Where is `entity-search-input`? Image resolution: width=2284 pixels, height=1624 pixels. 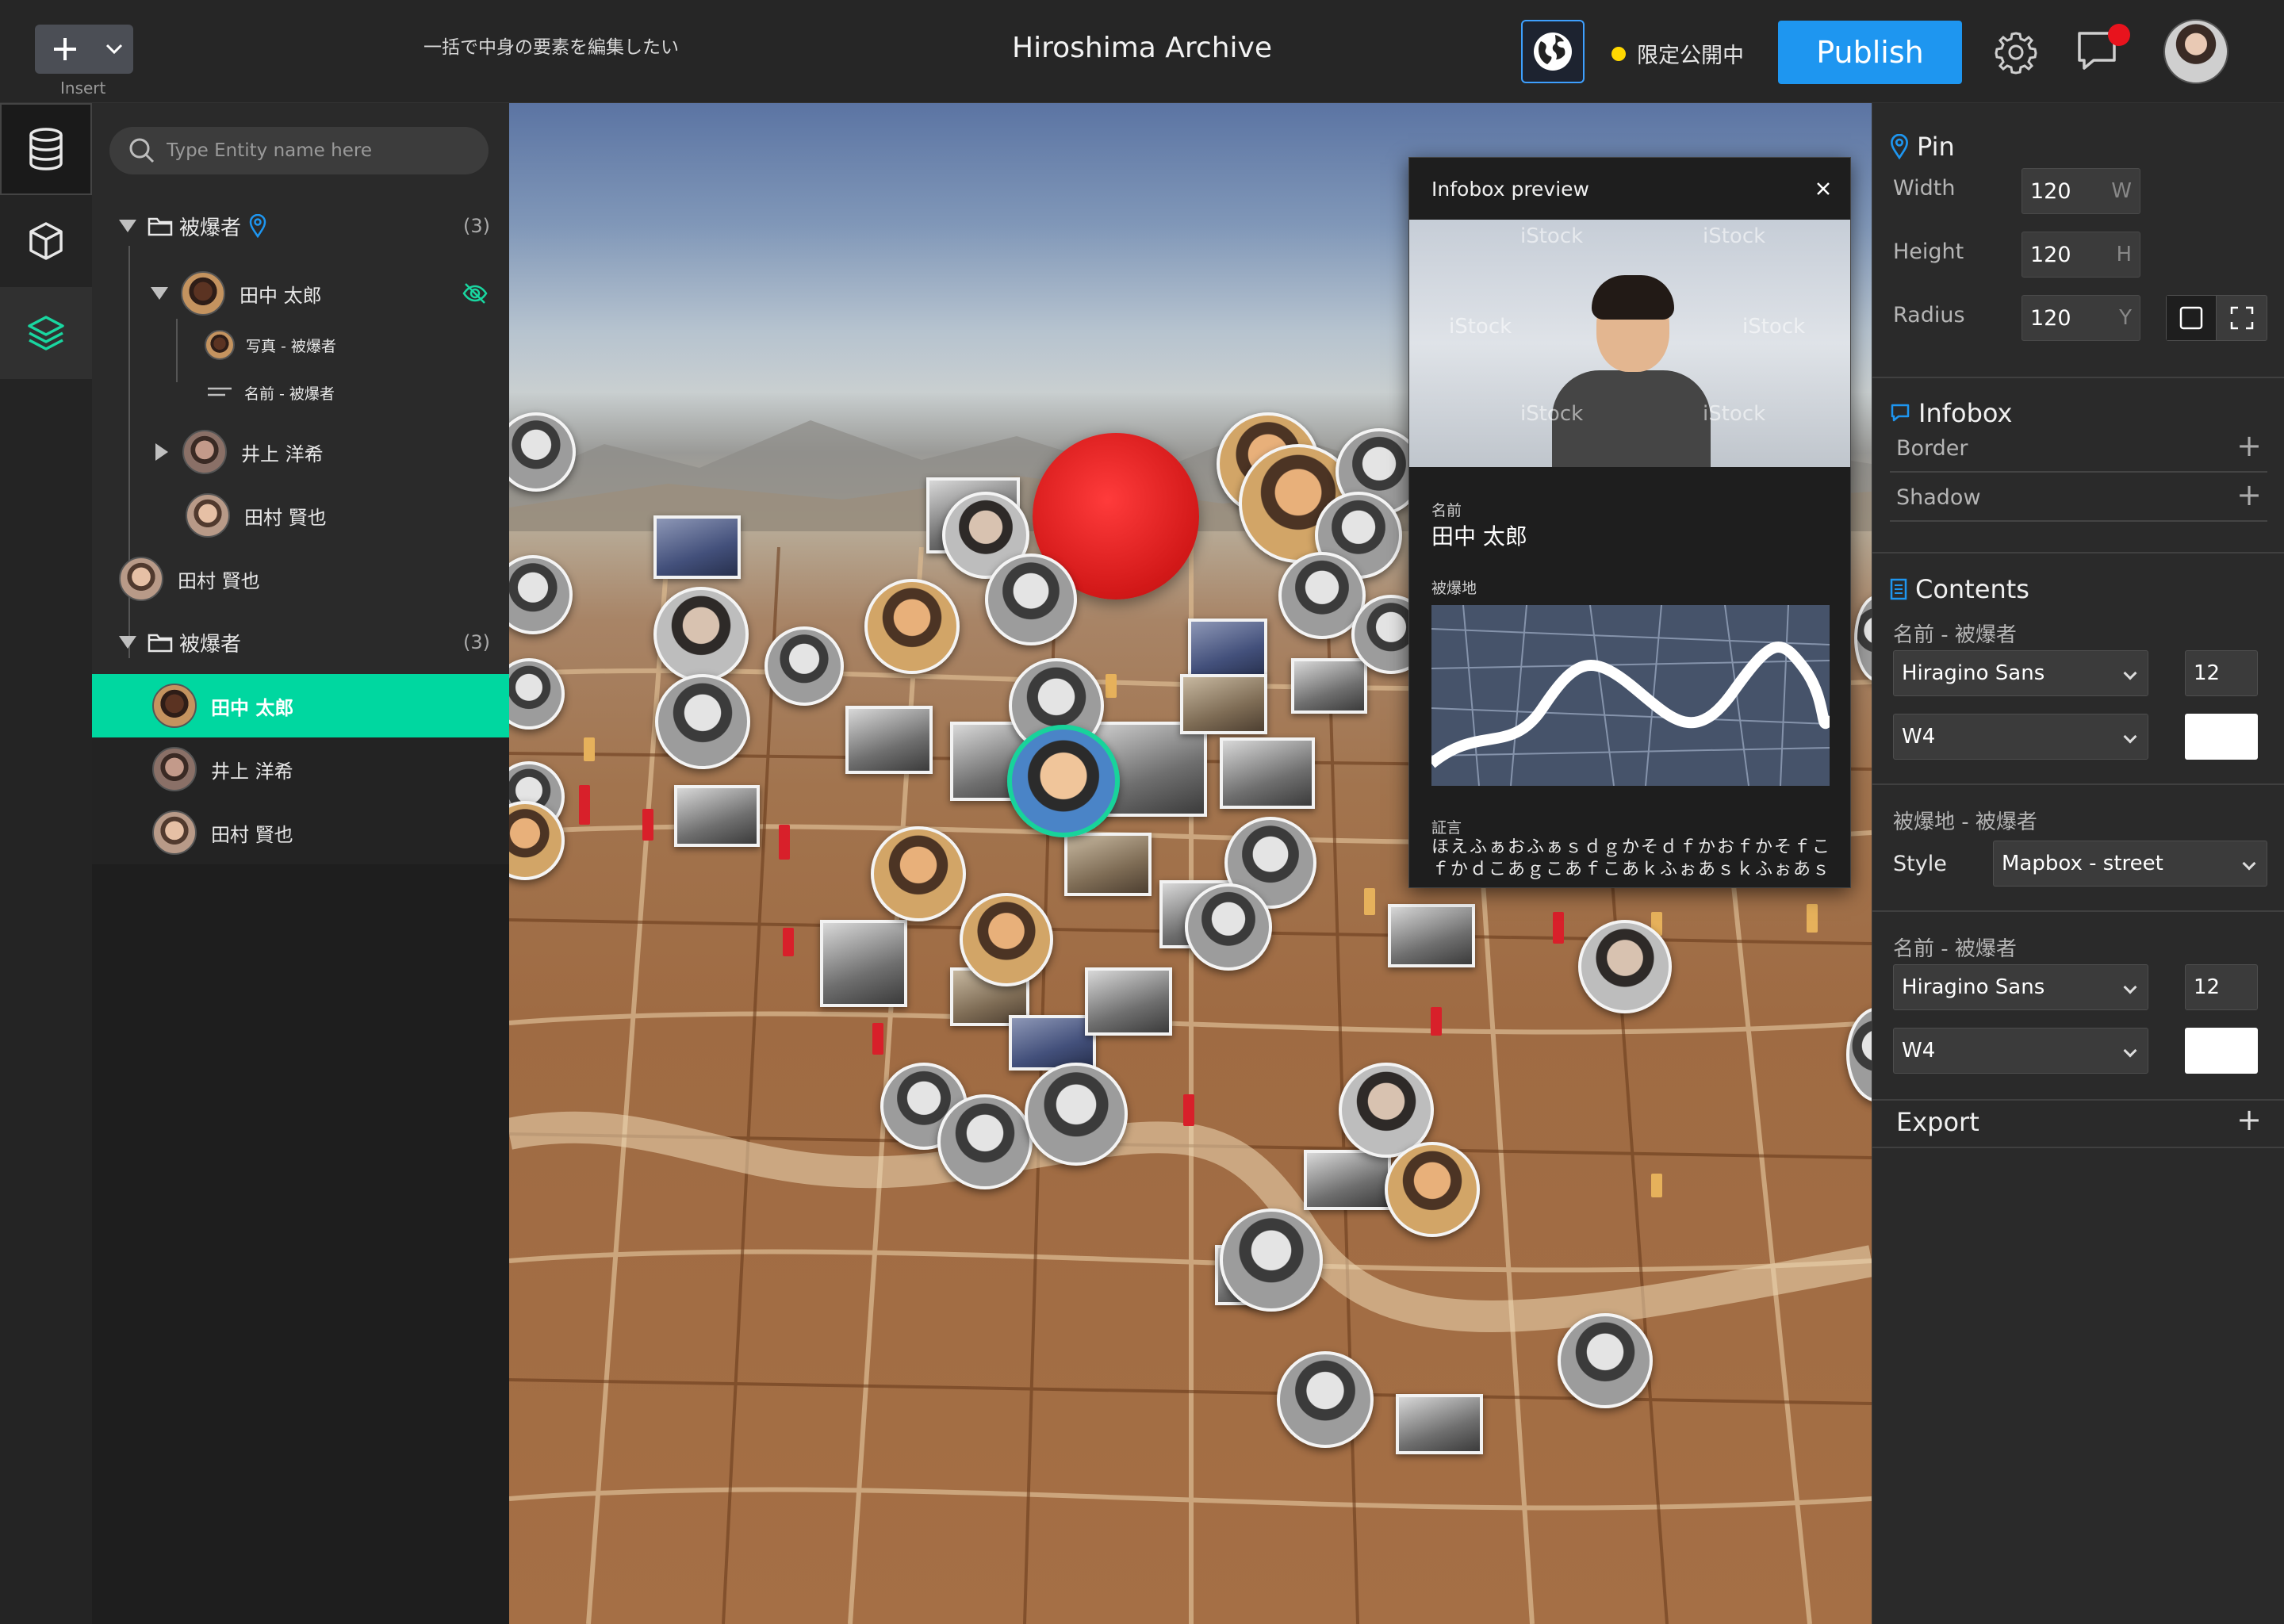 entity-search-input is located at coordinates (317, 150).